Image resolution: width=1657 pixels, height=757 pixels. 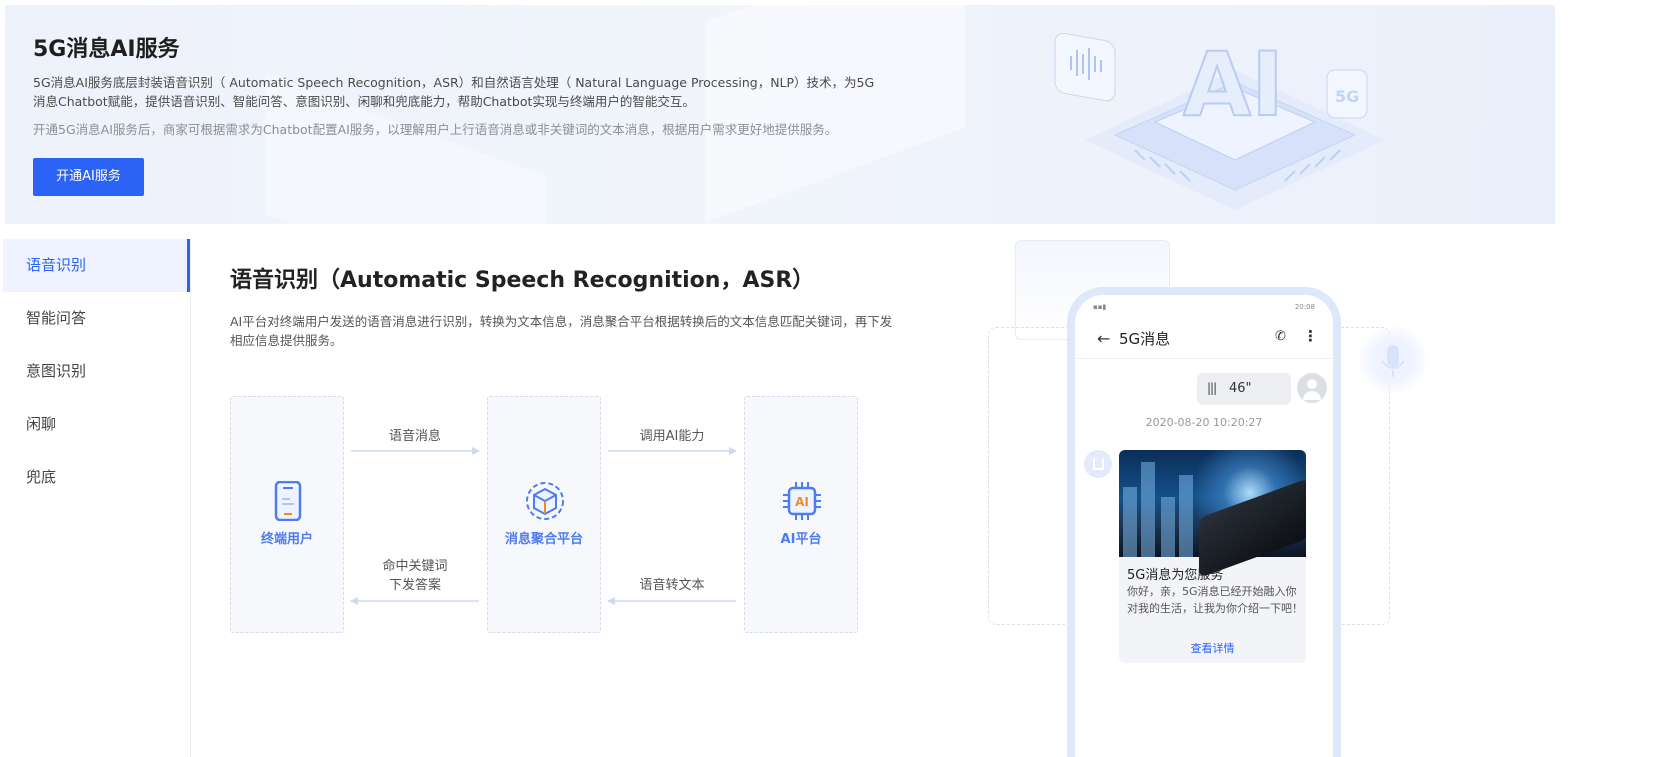 I want to click on sidebar-item-fallback: 兜底, so click(x=96, y=477).